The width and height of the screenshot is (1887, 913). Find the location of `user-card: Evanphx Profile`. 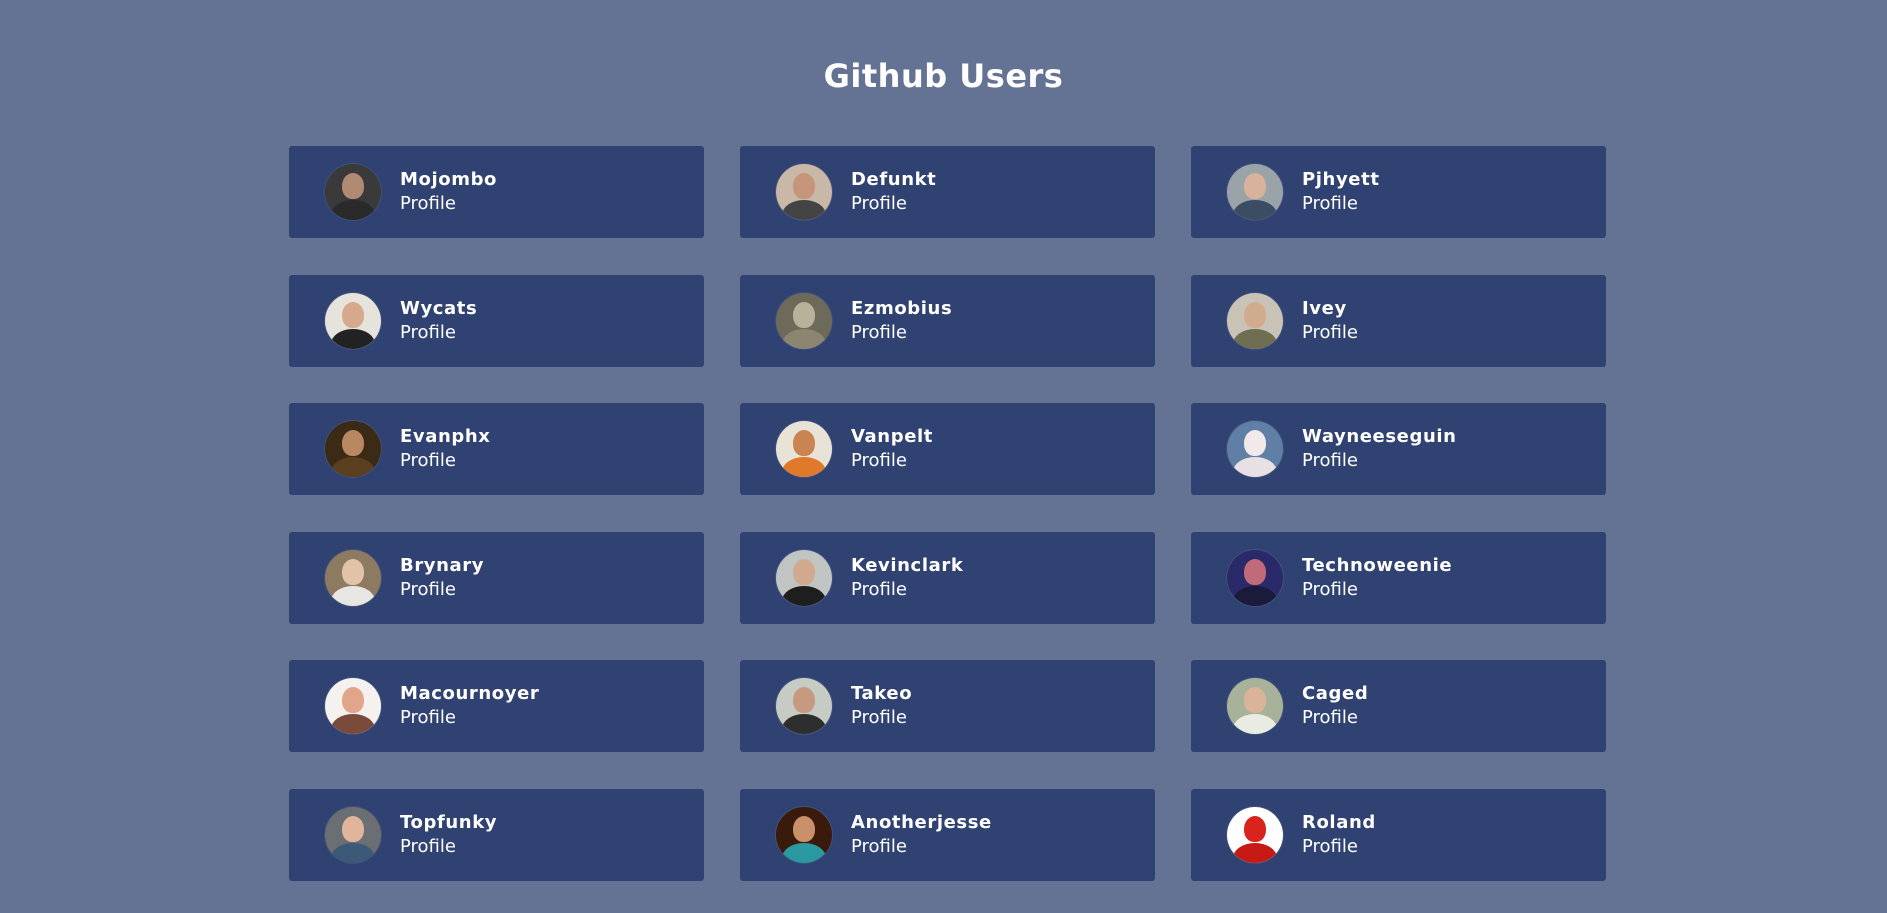

user-card: Evanphx Profile is located at coordinates (496, 449).